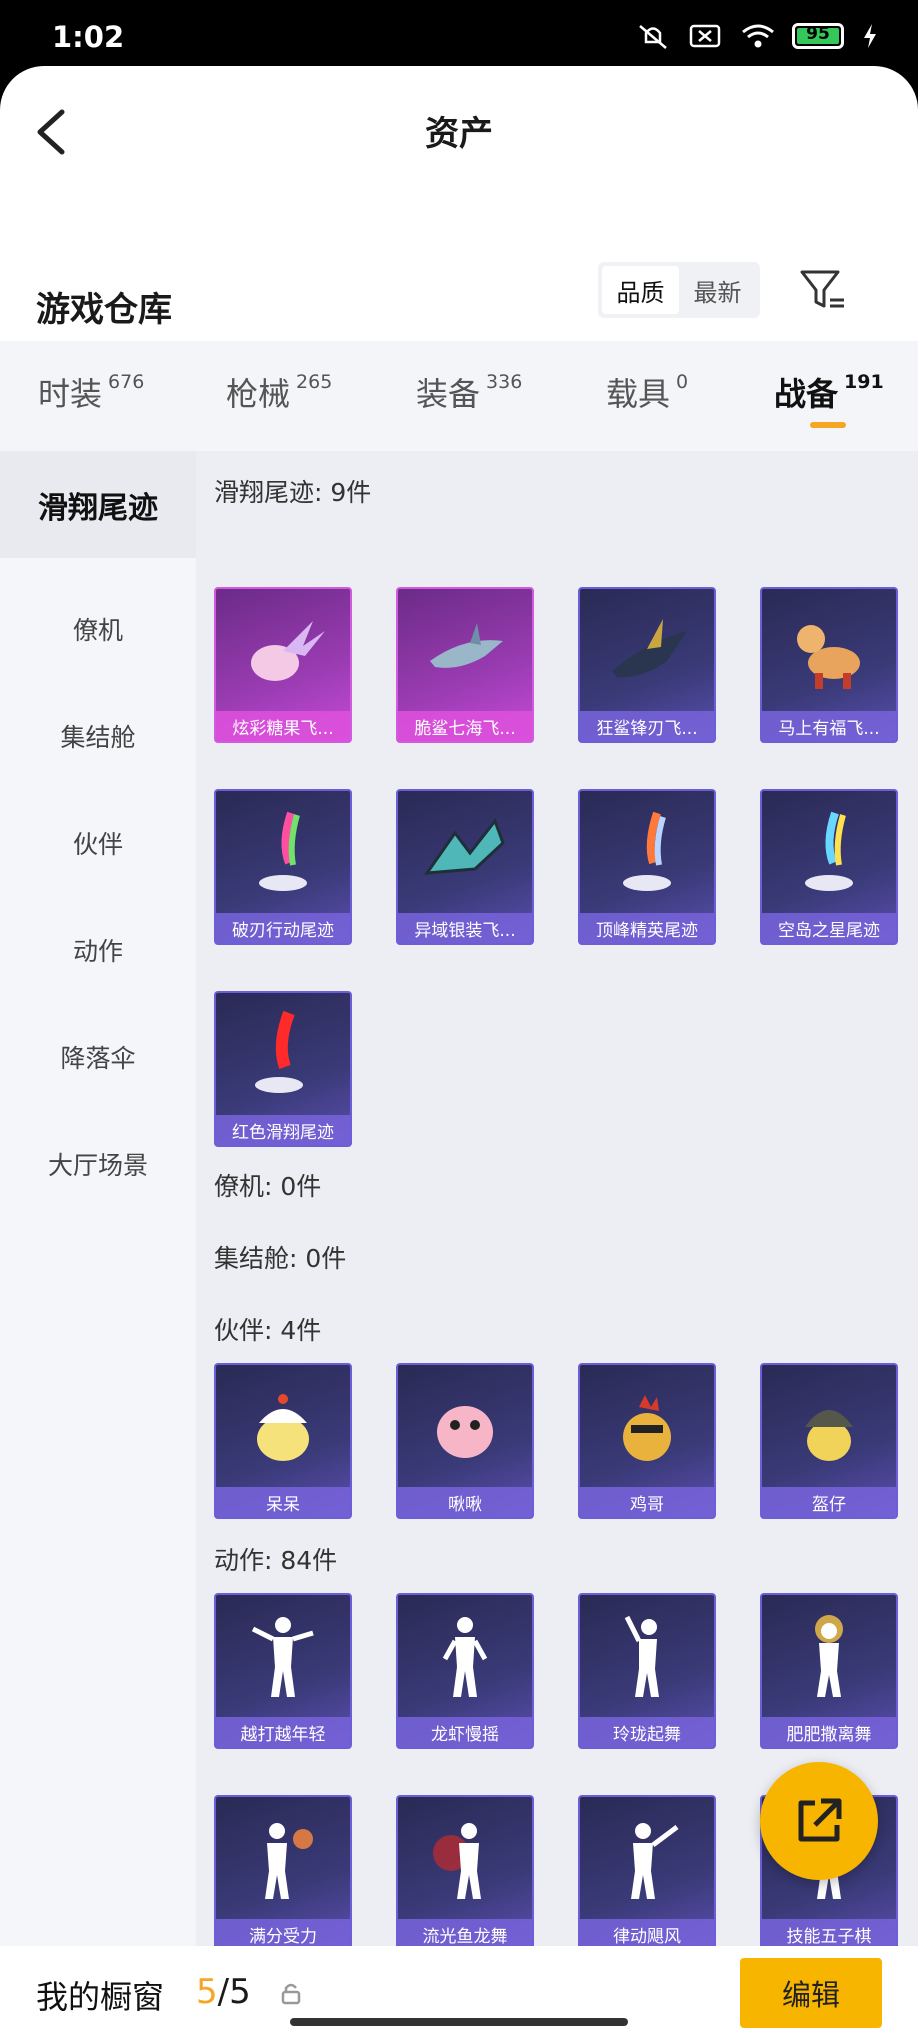 The height and width of the screenshot is (2040, 918). What do you see at coordinates (283, 1055) in the screenshot?
I see `red-smoke-trail-icon` at bounding box center [283, 1055].